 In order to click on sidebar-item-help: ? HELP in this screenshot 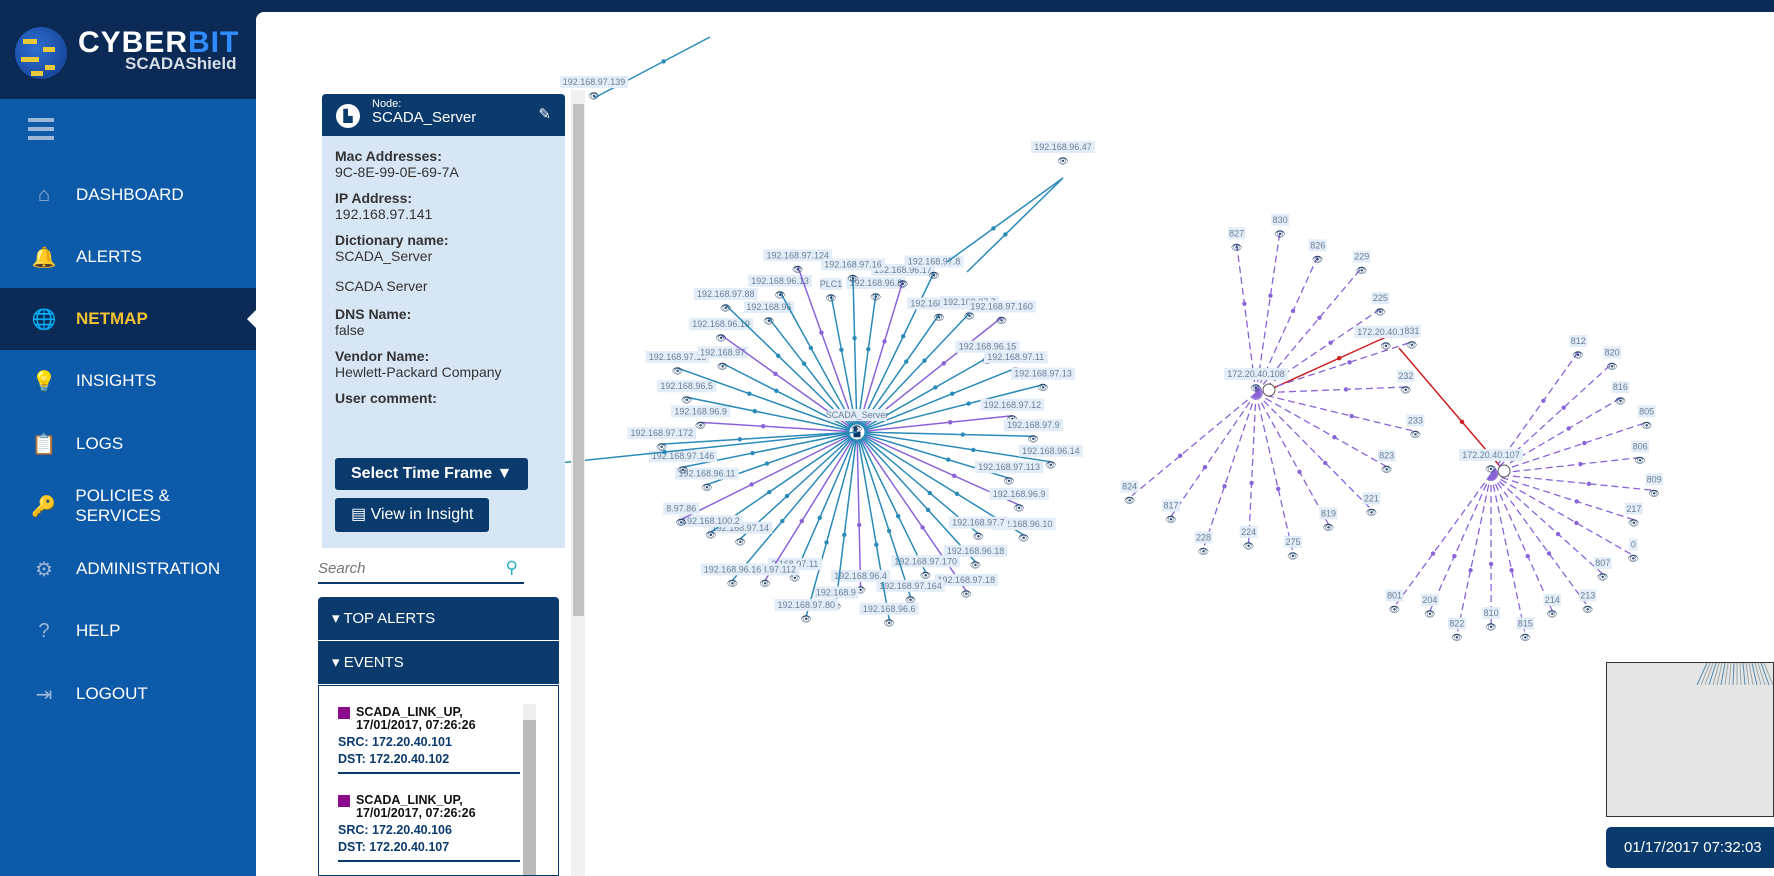, I will do `click(128, 631)`.